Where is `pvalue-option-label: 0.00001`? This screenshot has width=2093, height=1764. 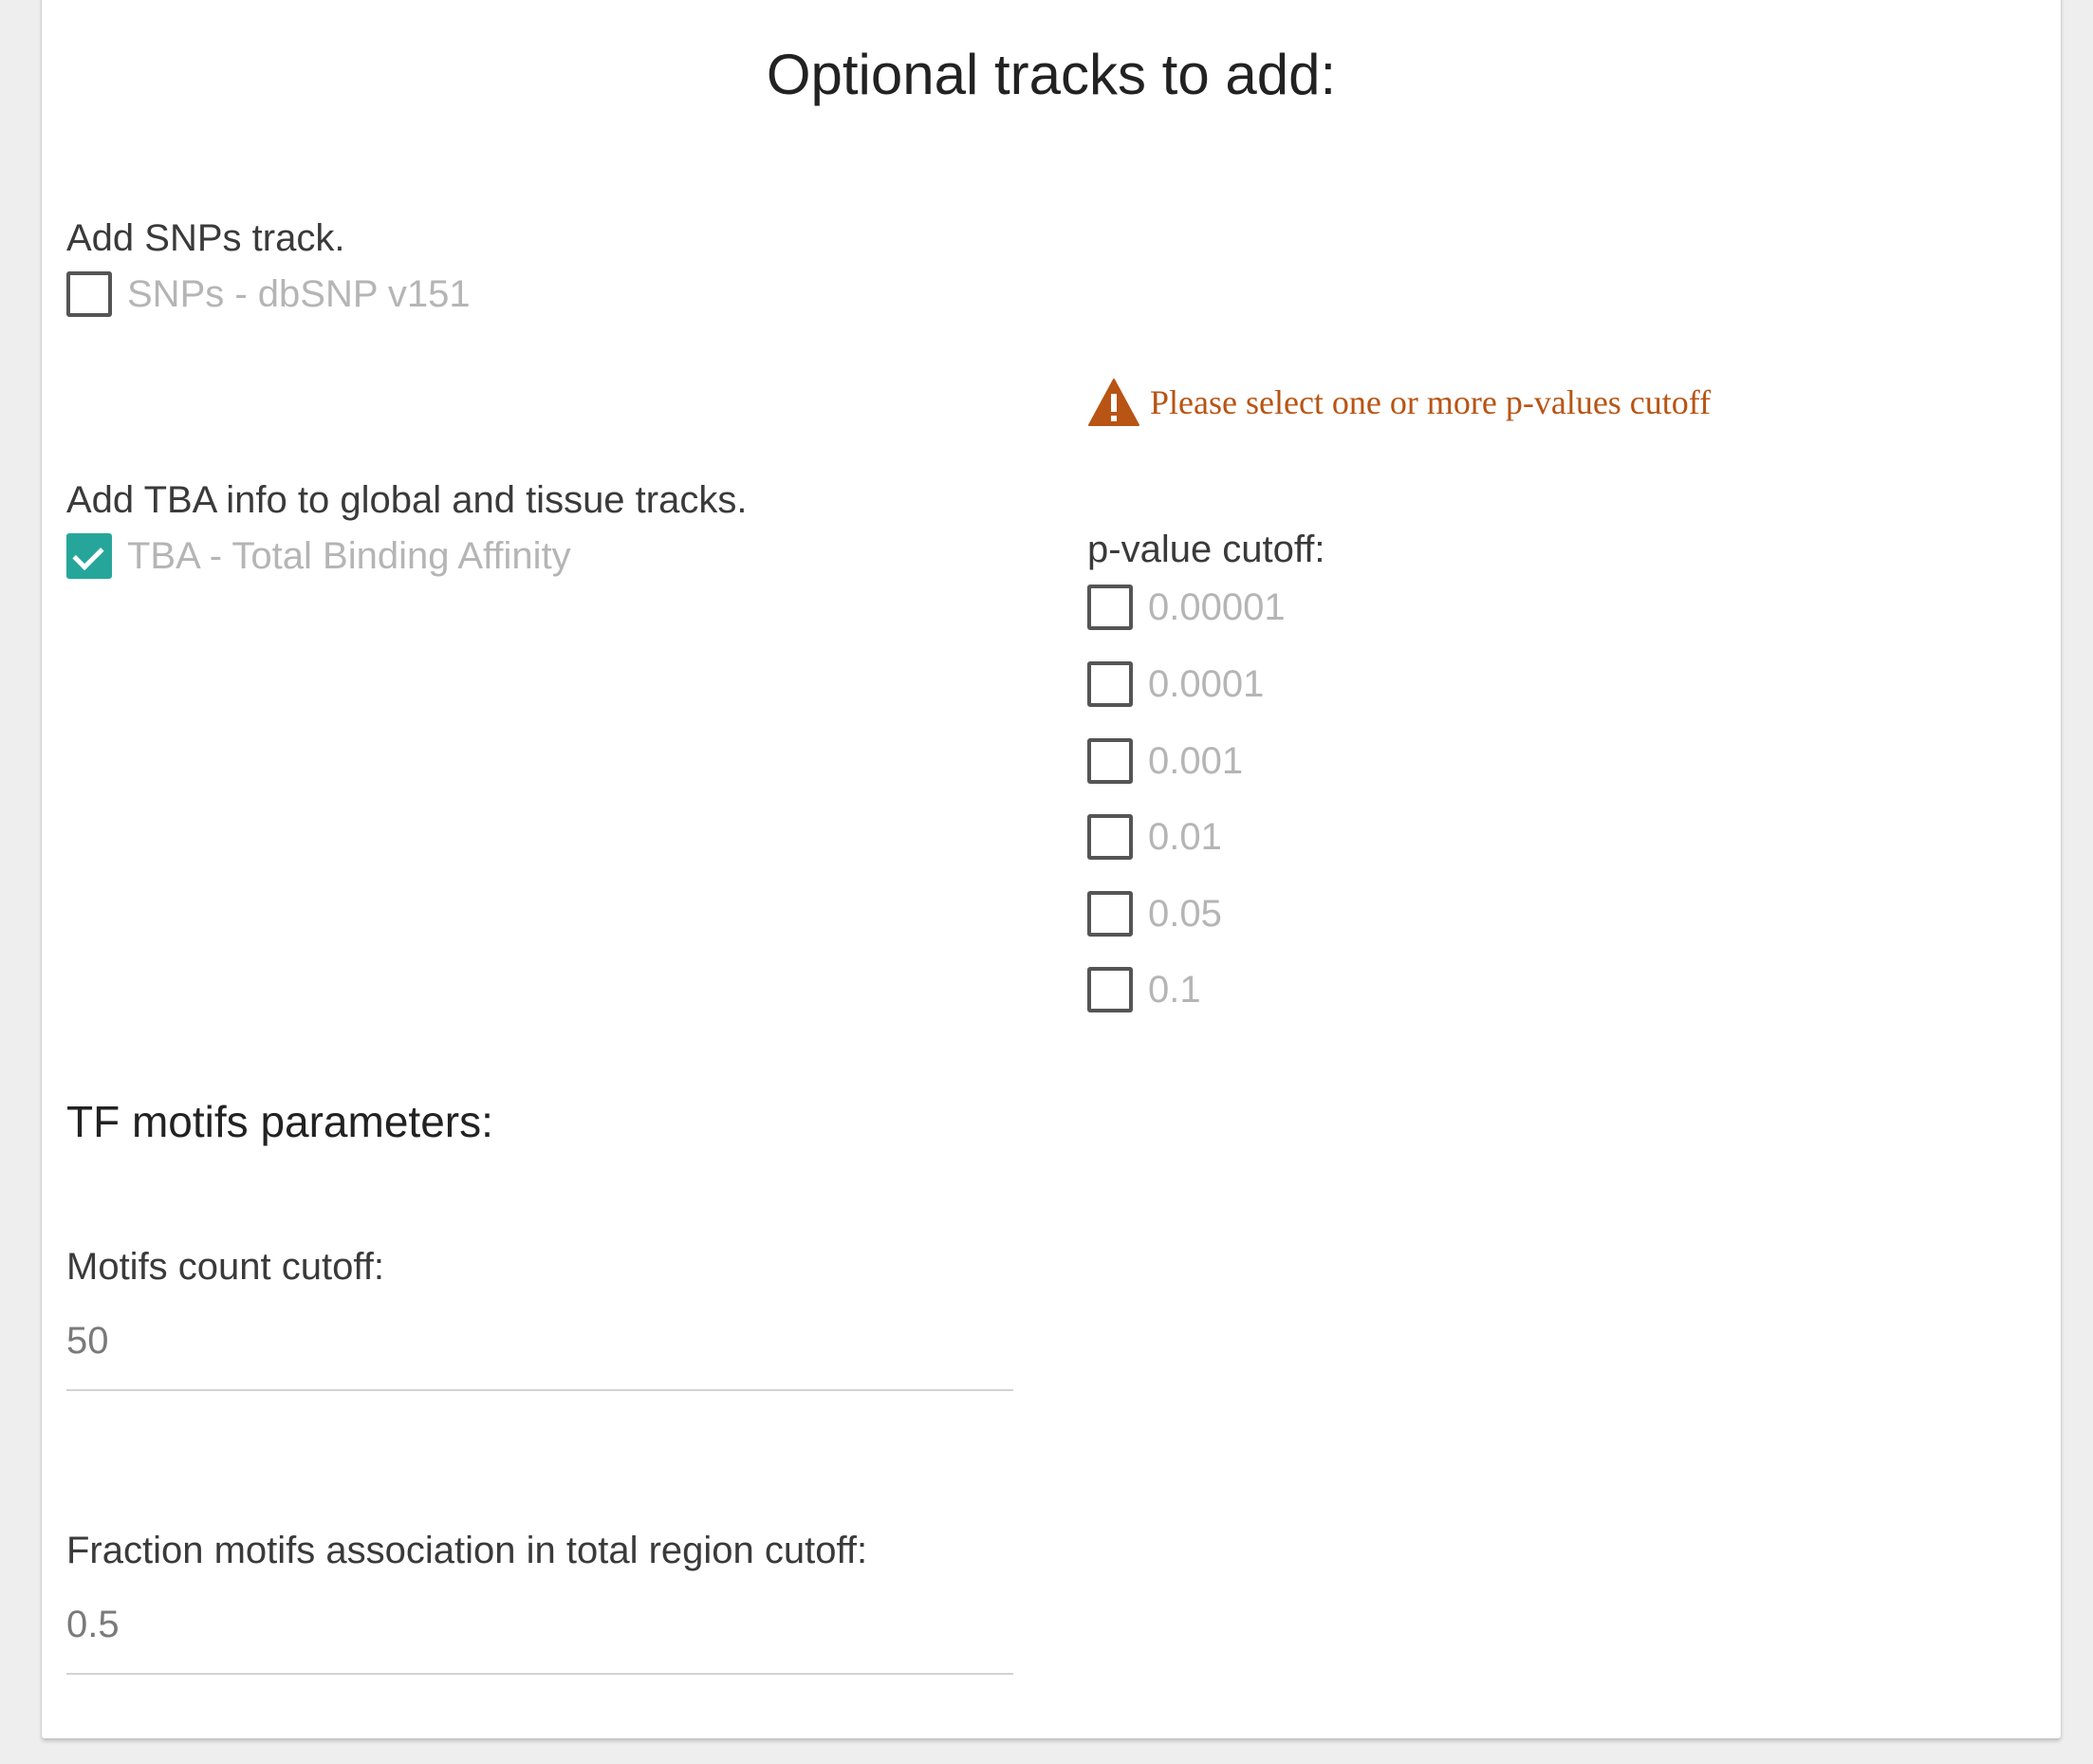
pvalue-option-label: 0.00001 is located at coordinates (1217, 607).